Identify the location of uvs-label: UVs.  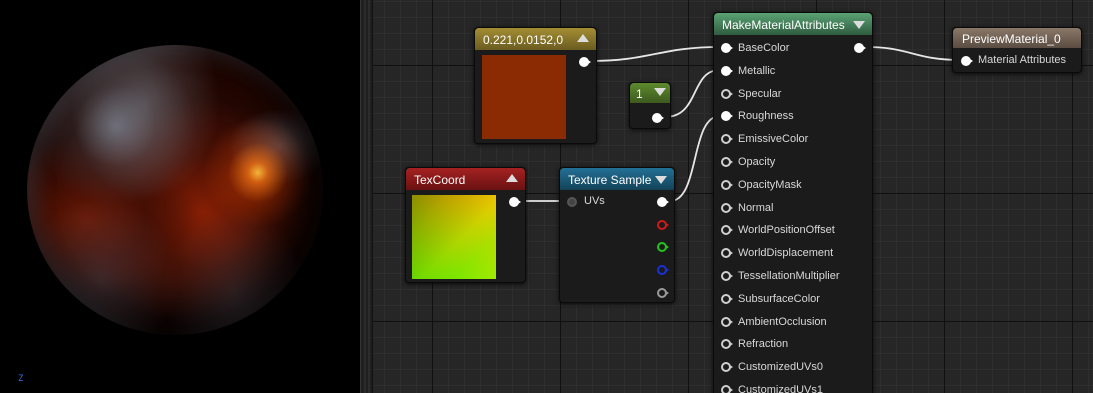
(594, 201).